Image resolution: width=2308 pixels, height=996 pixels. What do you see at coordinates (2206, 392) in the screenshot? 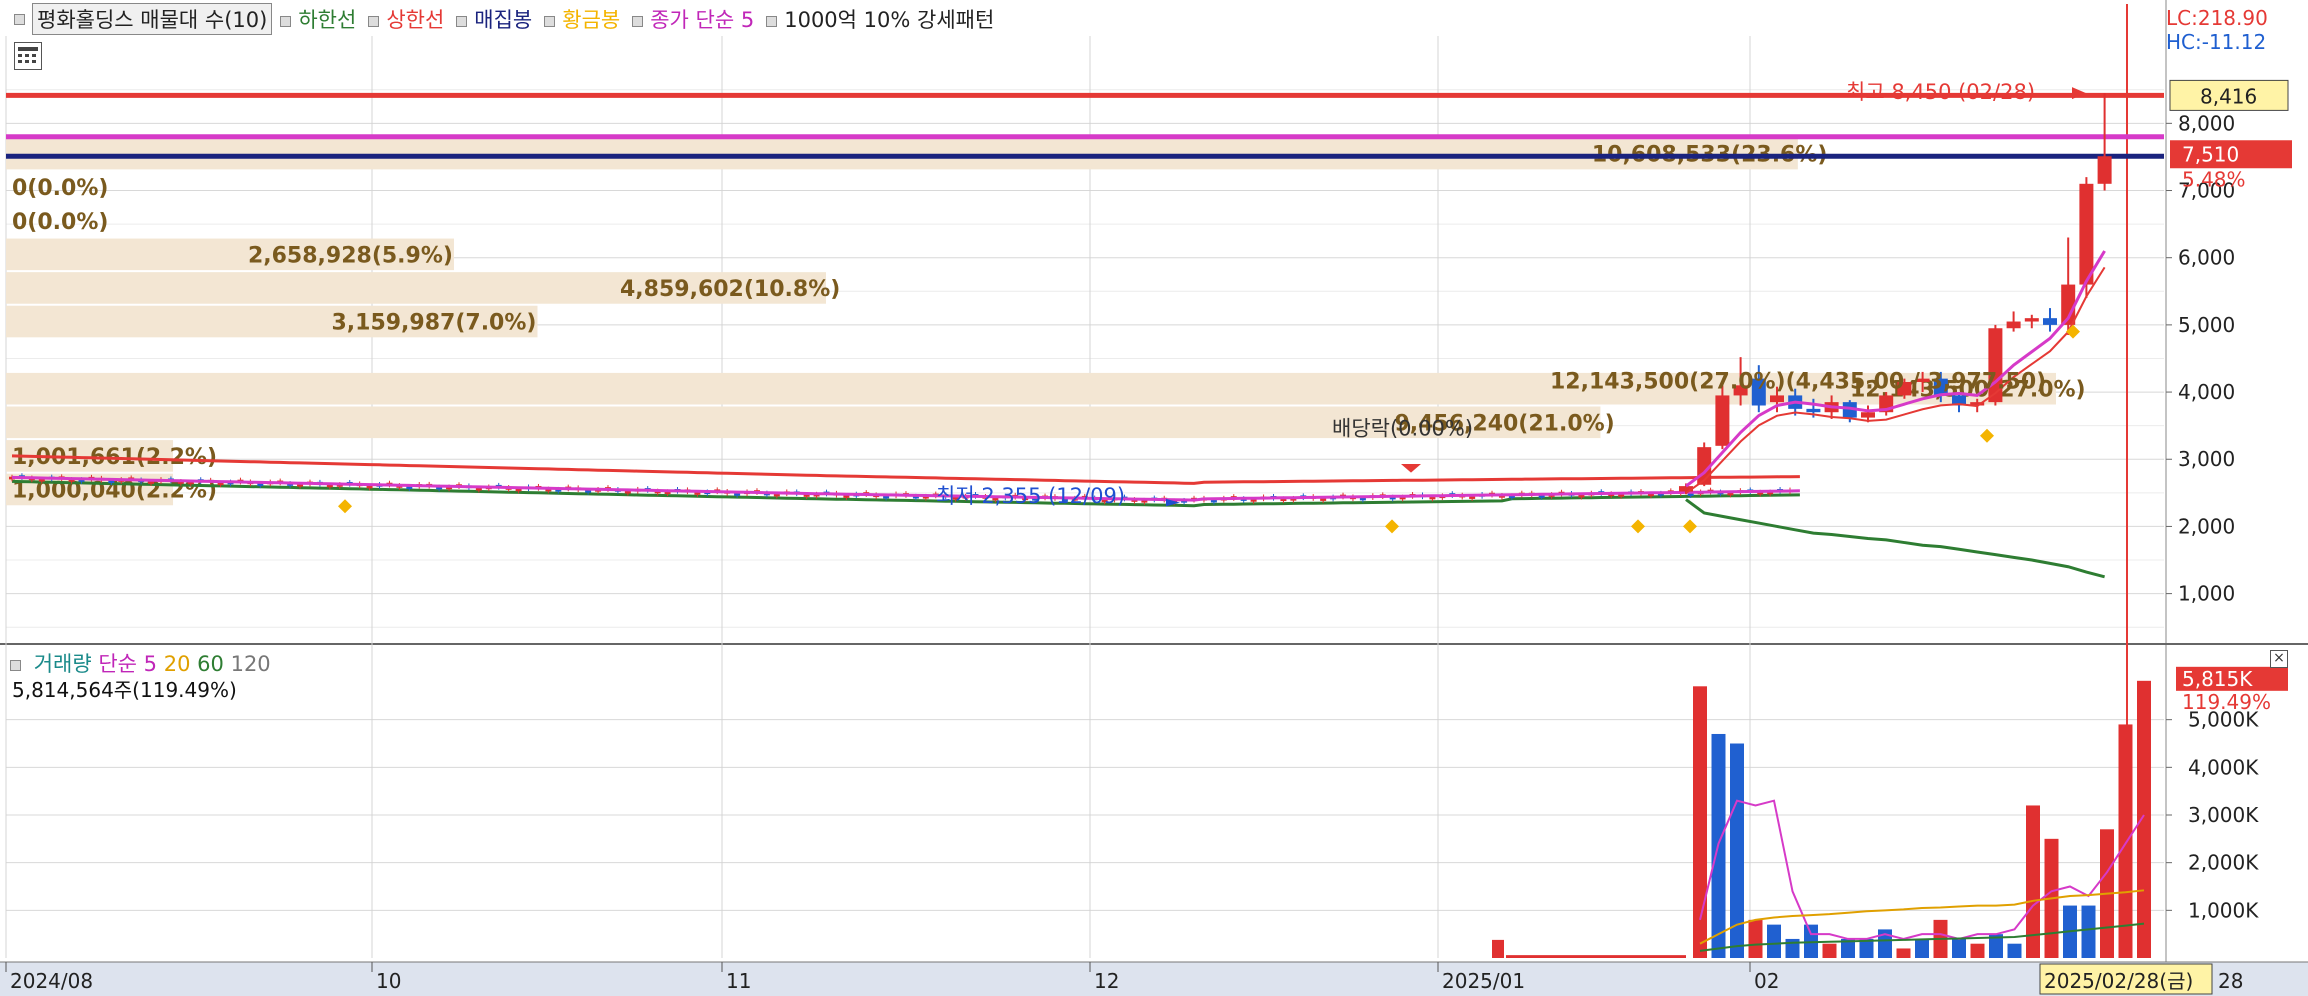
I see `price-tick-label: 4,000` at bounding box center [2206, 392].